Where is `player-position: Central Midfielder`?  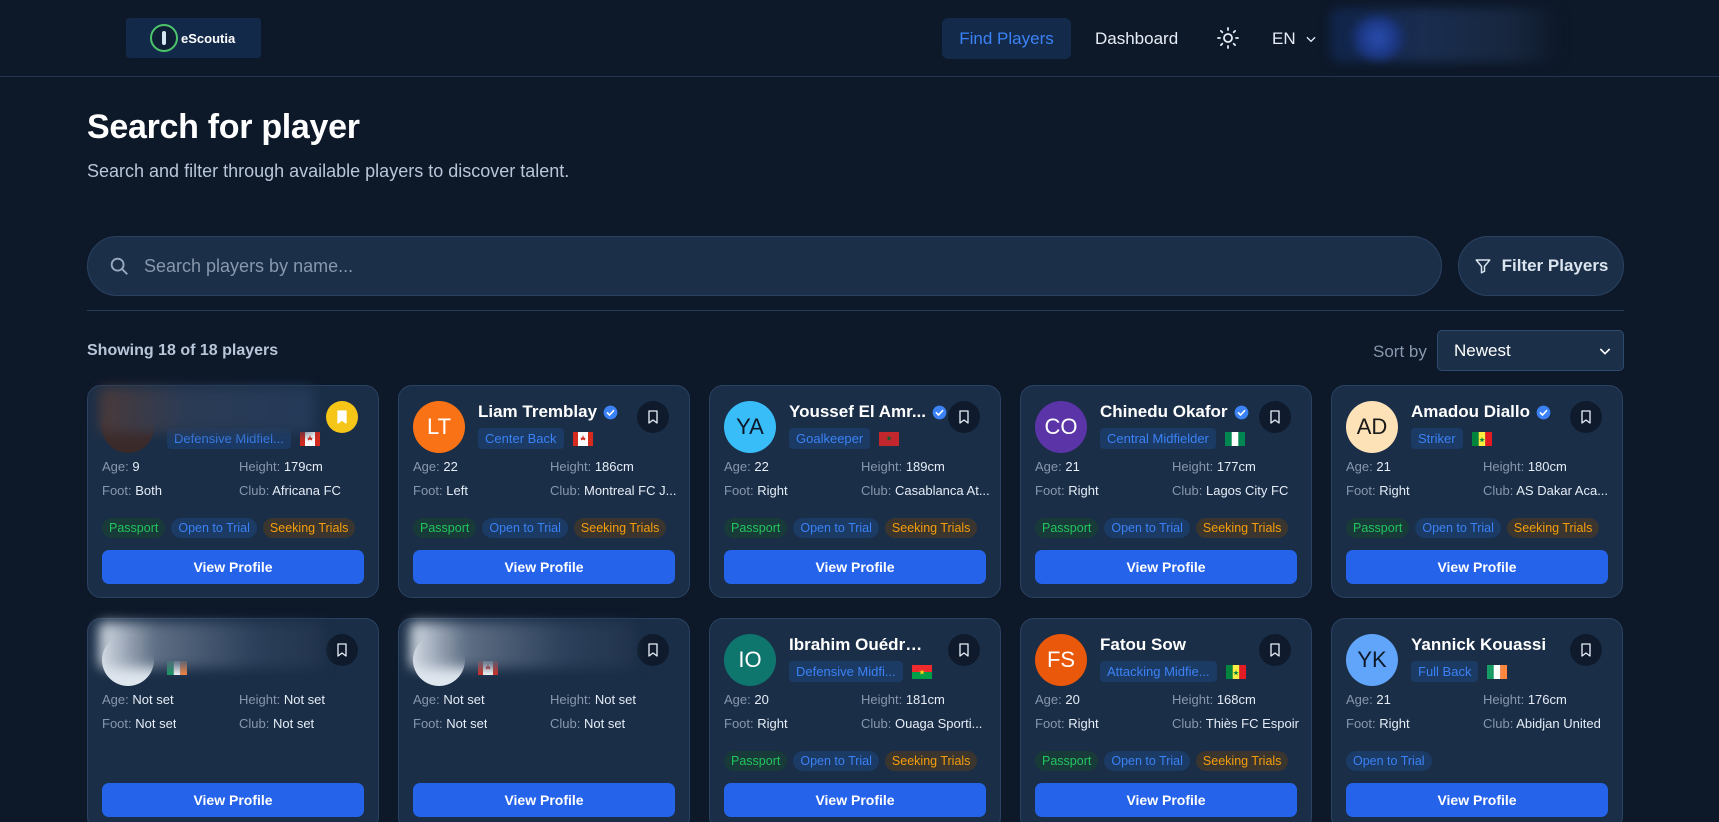
player-position: Central Midfielder is located at coordinates (1158, 438).